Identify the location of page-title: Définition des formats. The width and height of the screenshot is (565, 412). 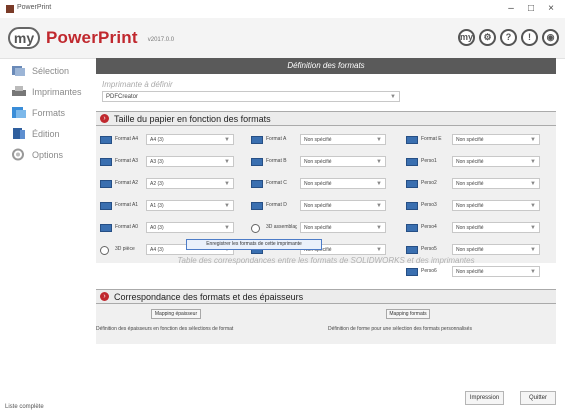
(326, 66).